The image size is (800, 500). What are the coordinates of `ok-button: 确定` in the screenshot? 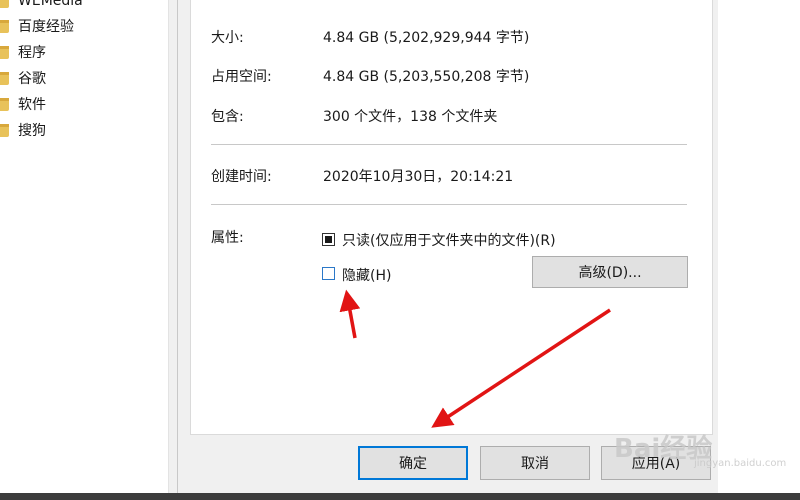 It's located at (413, 463).